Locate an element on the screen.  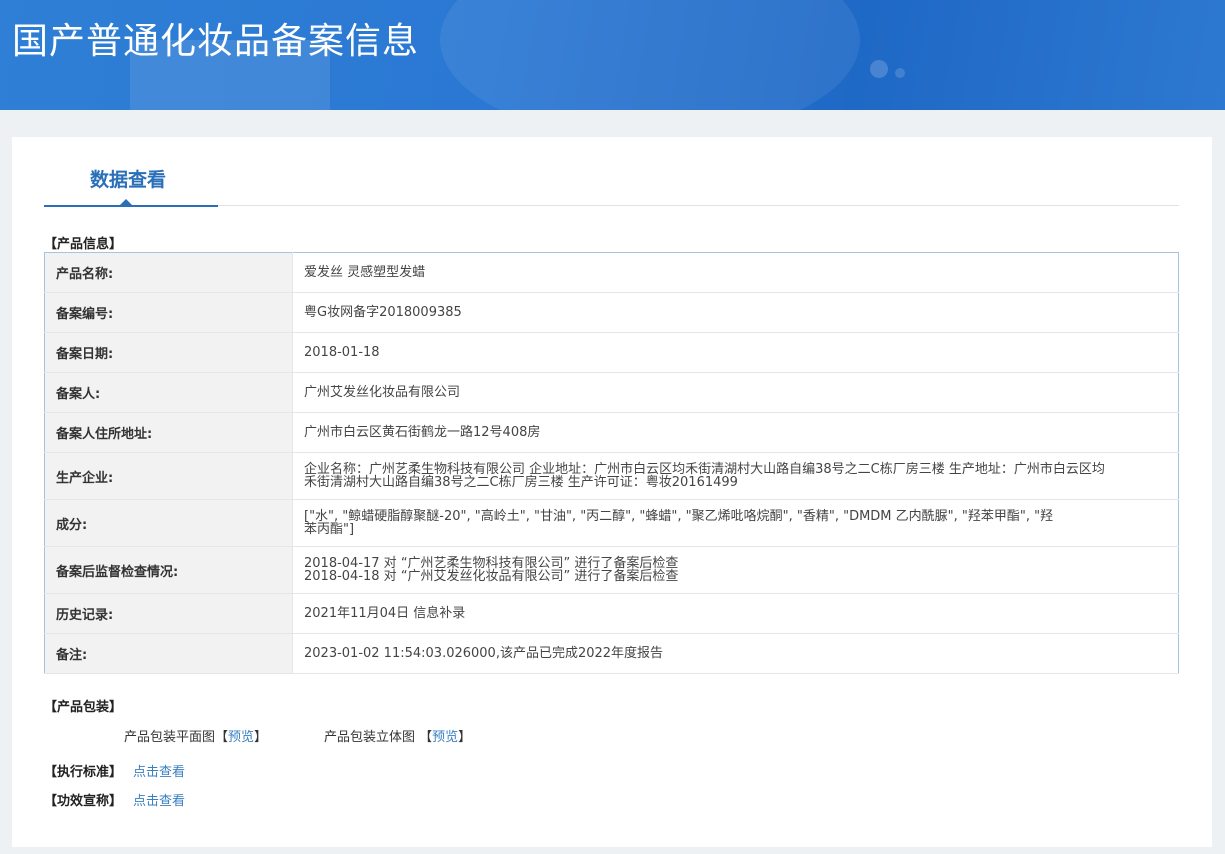
standard-view-link: 点击查看 is located at coordinates (159, 770).